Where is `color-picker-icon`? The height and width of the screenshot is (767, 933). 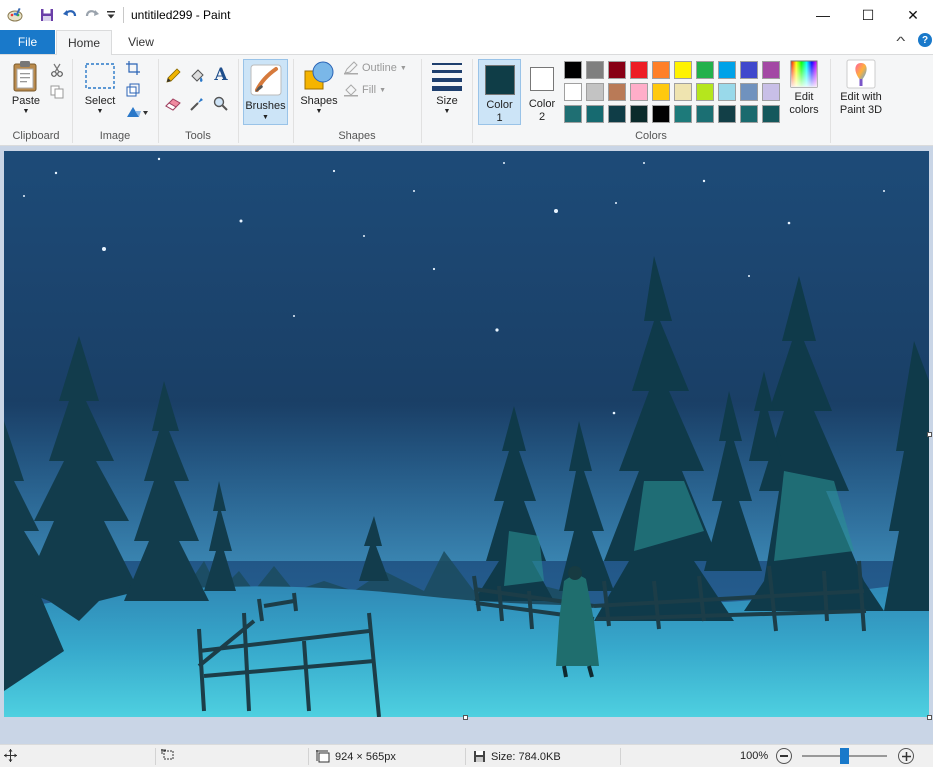
color-picker-icon is located at coordinates (197, 104).